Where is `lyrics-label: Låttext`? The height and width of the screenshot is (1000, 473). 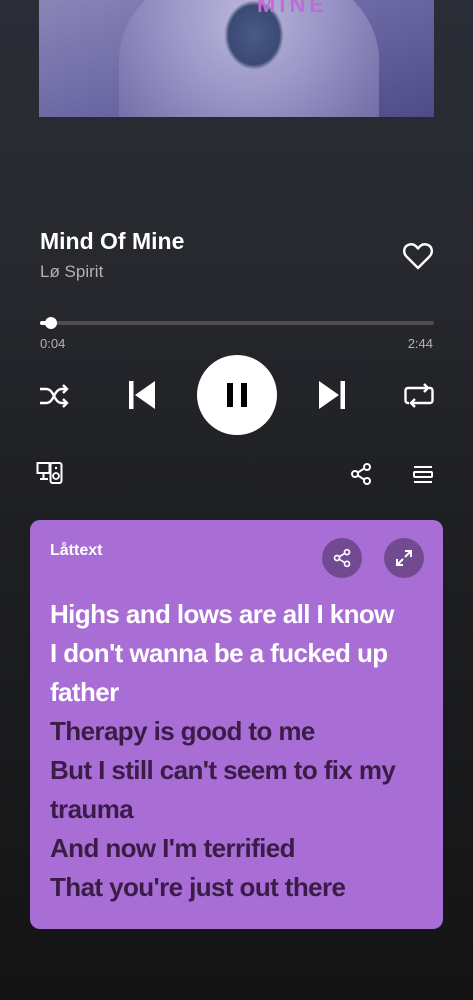
lyrics-label: Låttext is located at coordinates (76, 550).